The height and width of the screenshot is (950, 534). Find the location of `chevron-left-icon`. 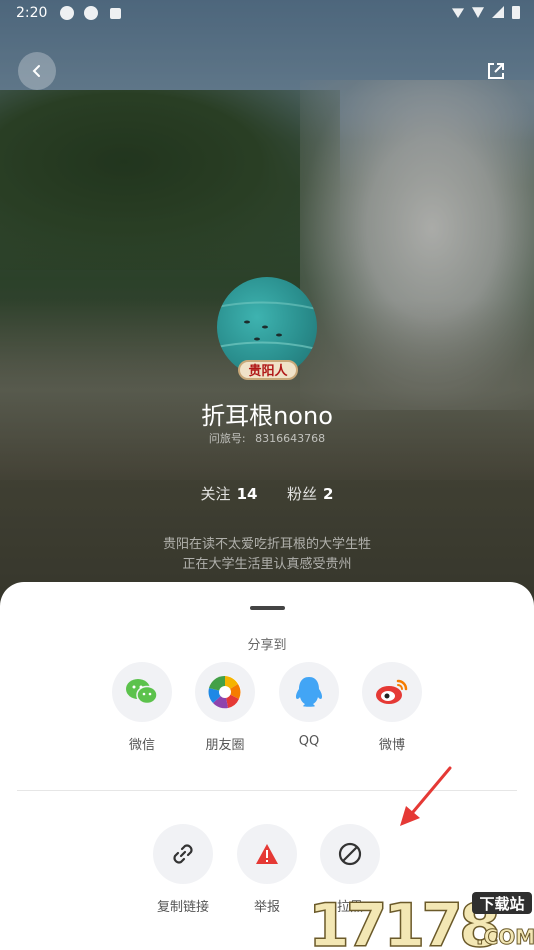

chevron-left-icon is located at coordinates (36, 71).